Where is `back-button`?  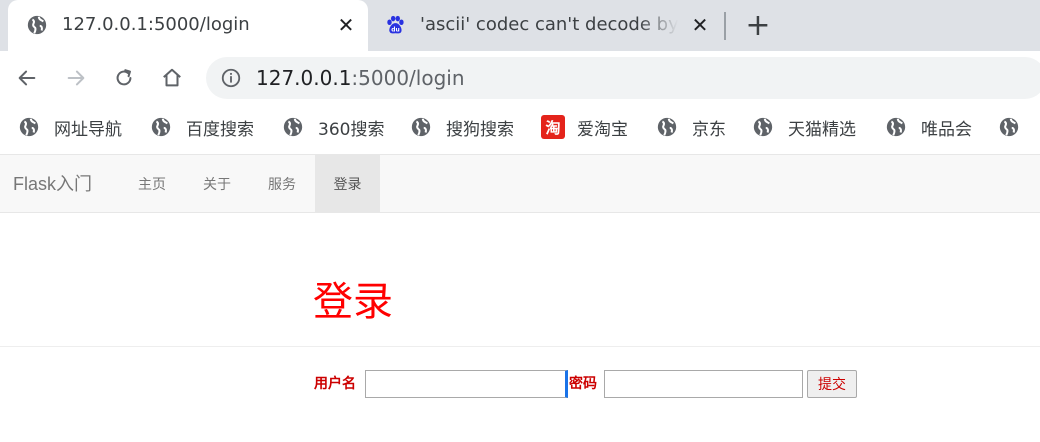
back-button is located at coordinates (27, 78).